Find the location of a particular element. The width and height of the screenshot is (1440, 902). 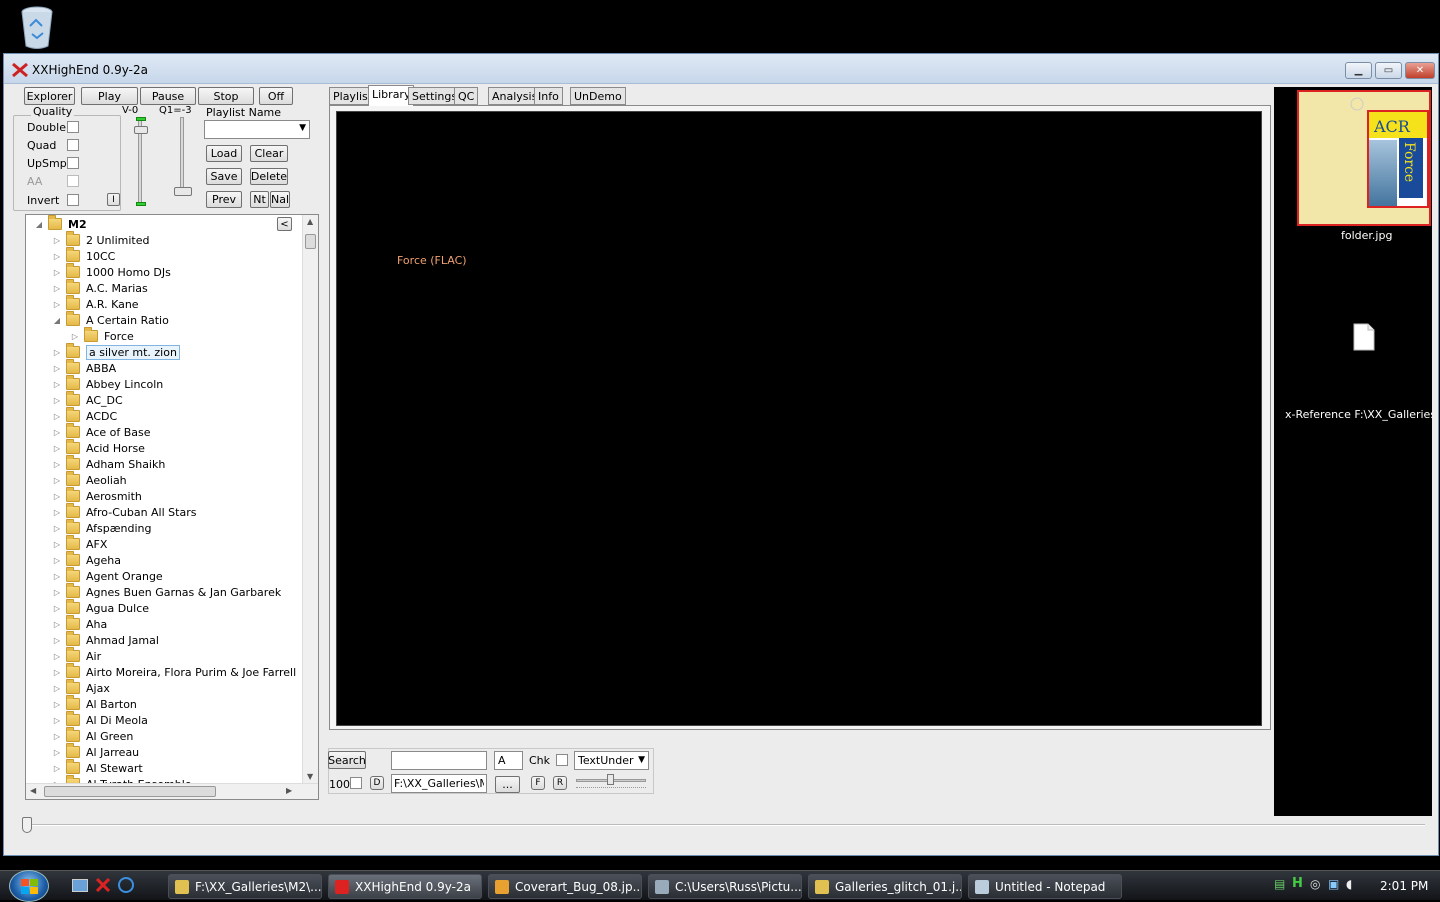

tree-item: ▷ Adham Shaikh is located at coordinates (108, 463).